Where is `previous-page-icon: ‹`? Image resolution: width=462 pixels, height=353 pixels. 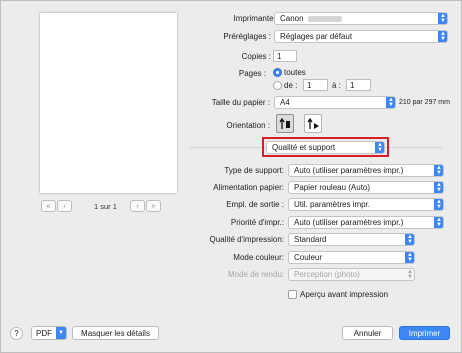 previous-page-icon: ‹ is located at coordinates (64, 206).